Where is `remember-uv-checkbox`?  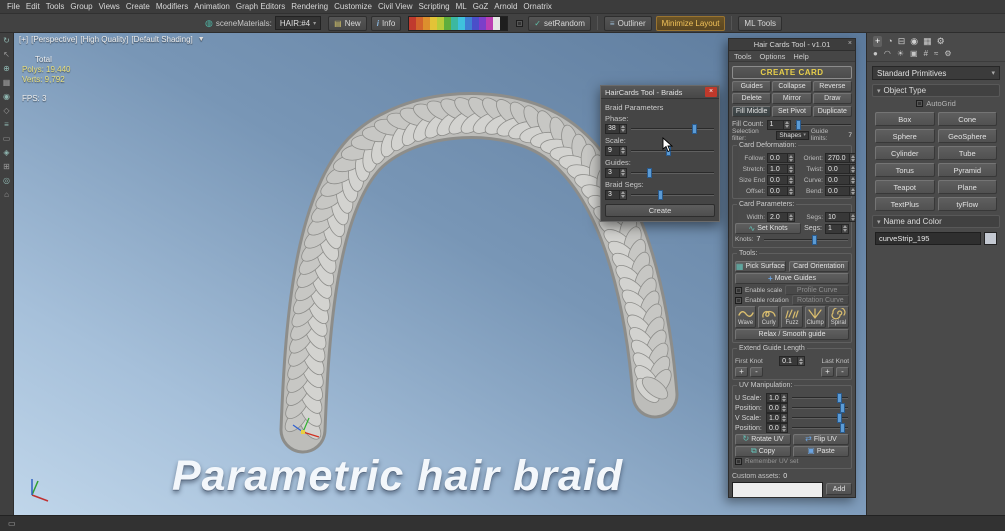 remember-uv-checkbox is located at coordinates (738, 461).